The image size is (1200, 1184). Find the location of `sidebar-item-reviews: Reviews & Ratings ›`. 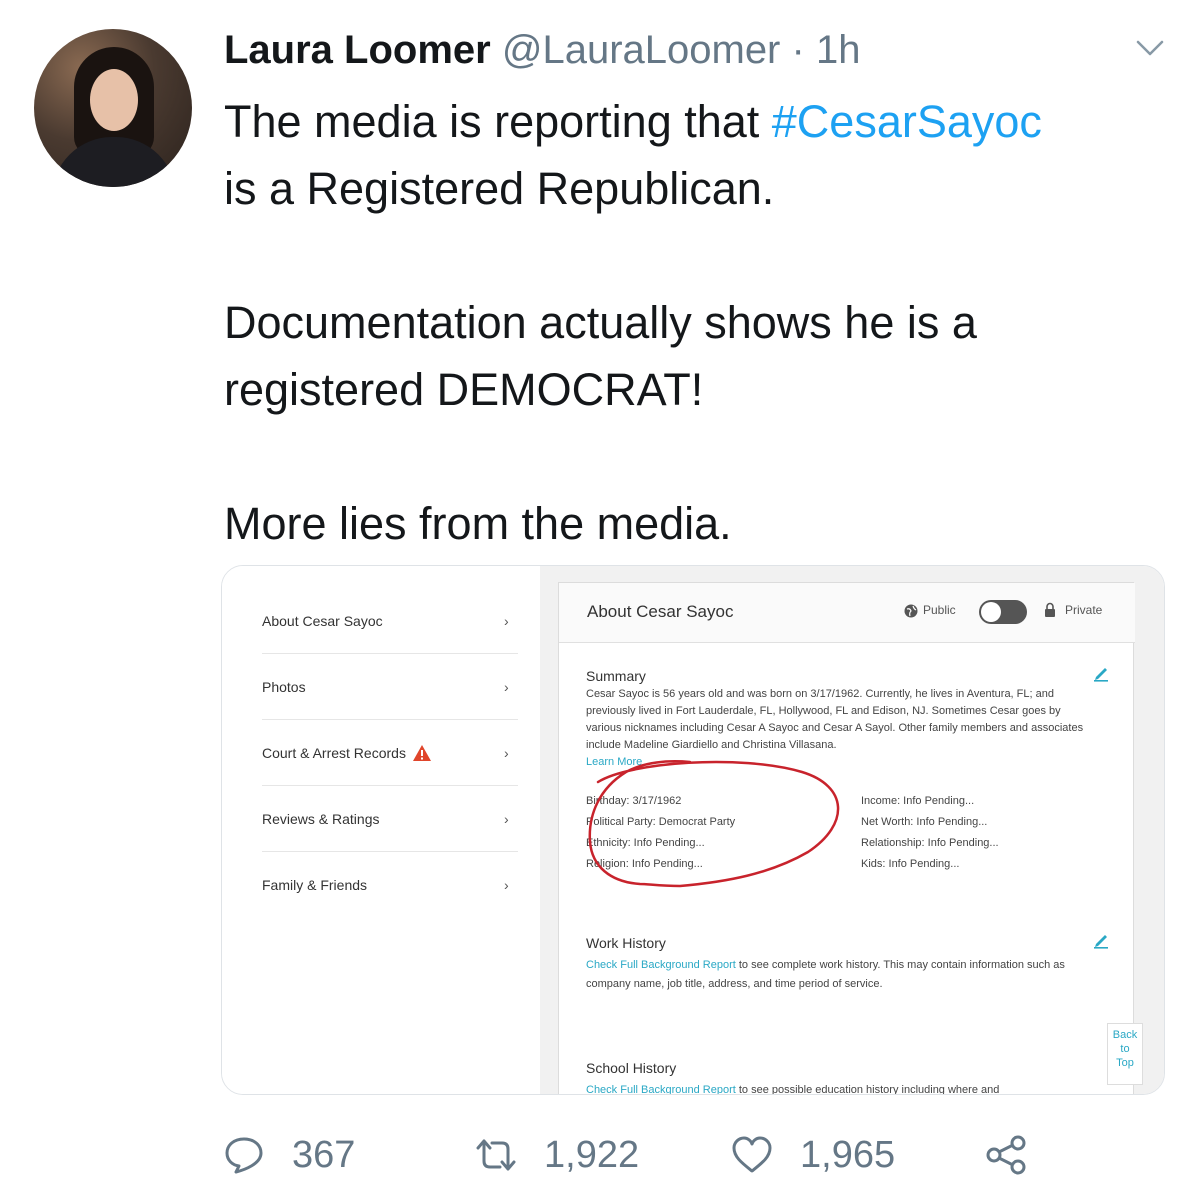

sidebar-item-reviews: Reviews & Ratings › is located at coordinates (390, 819).